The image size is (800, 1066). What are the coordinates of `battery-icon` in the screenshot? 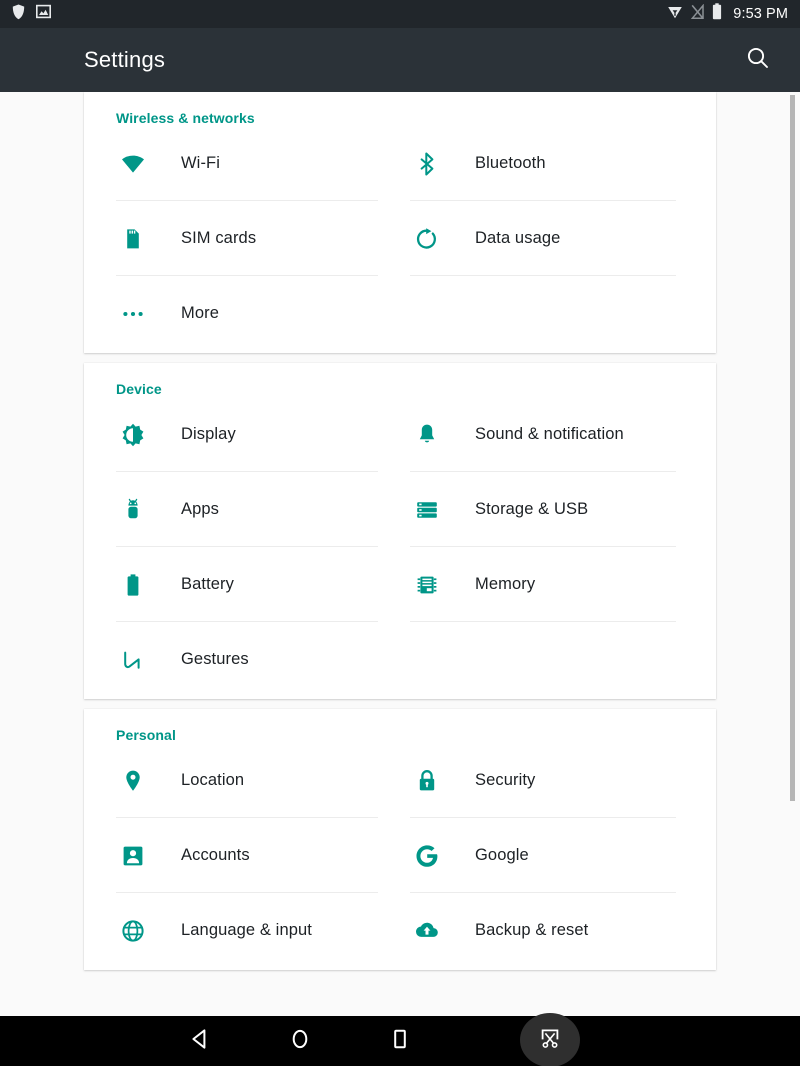 It's located at (133, 585).